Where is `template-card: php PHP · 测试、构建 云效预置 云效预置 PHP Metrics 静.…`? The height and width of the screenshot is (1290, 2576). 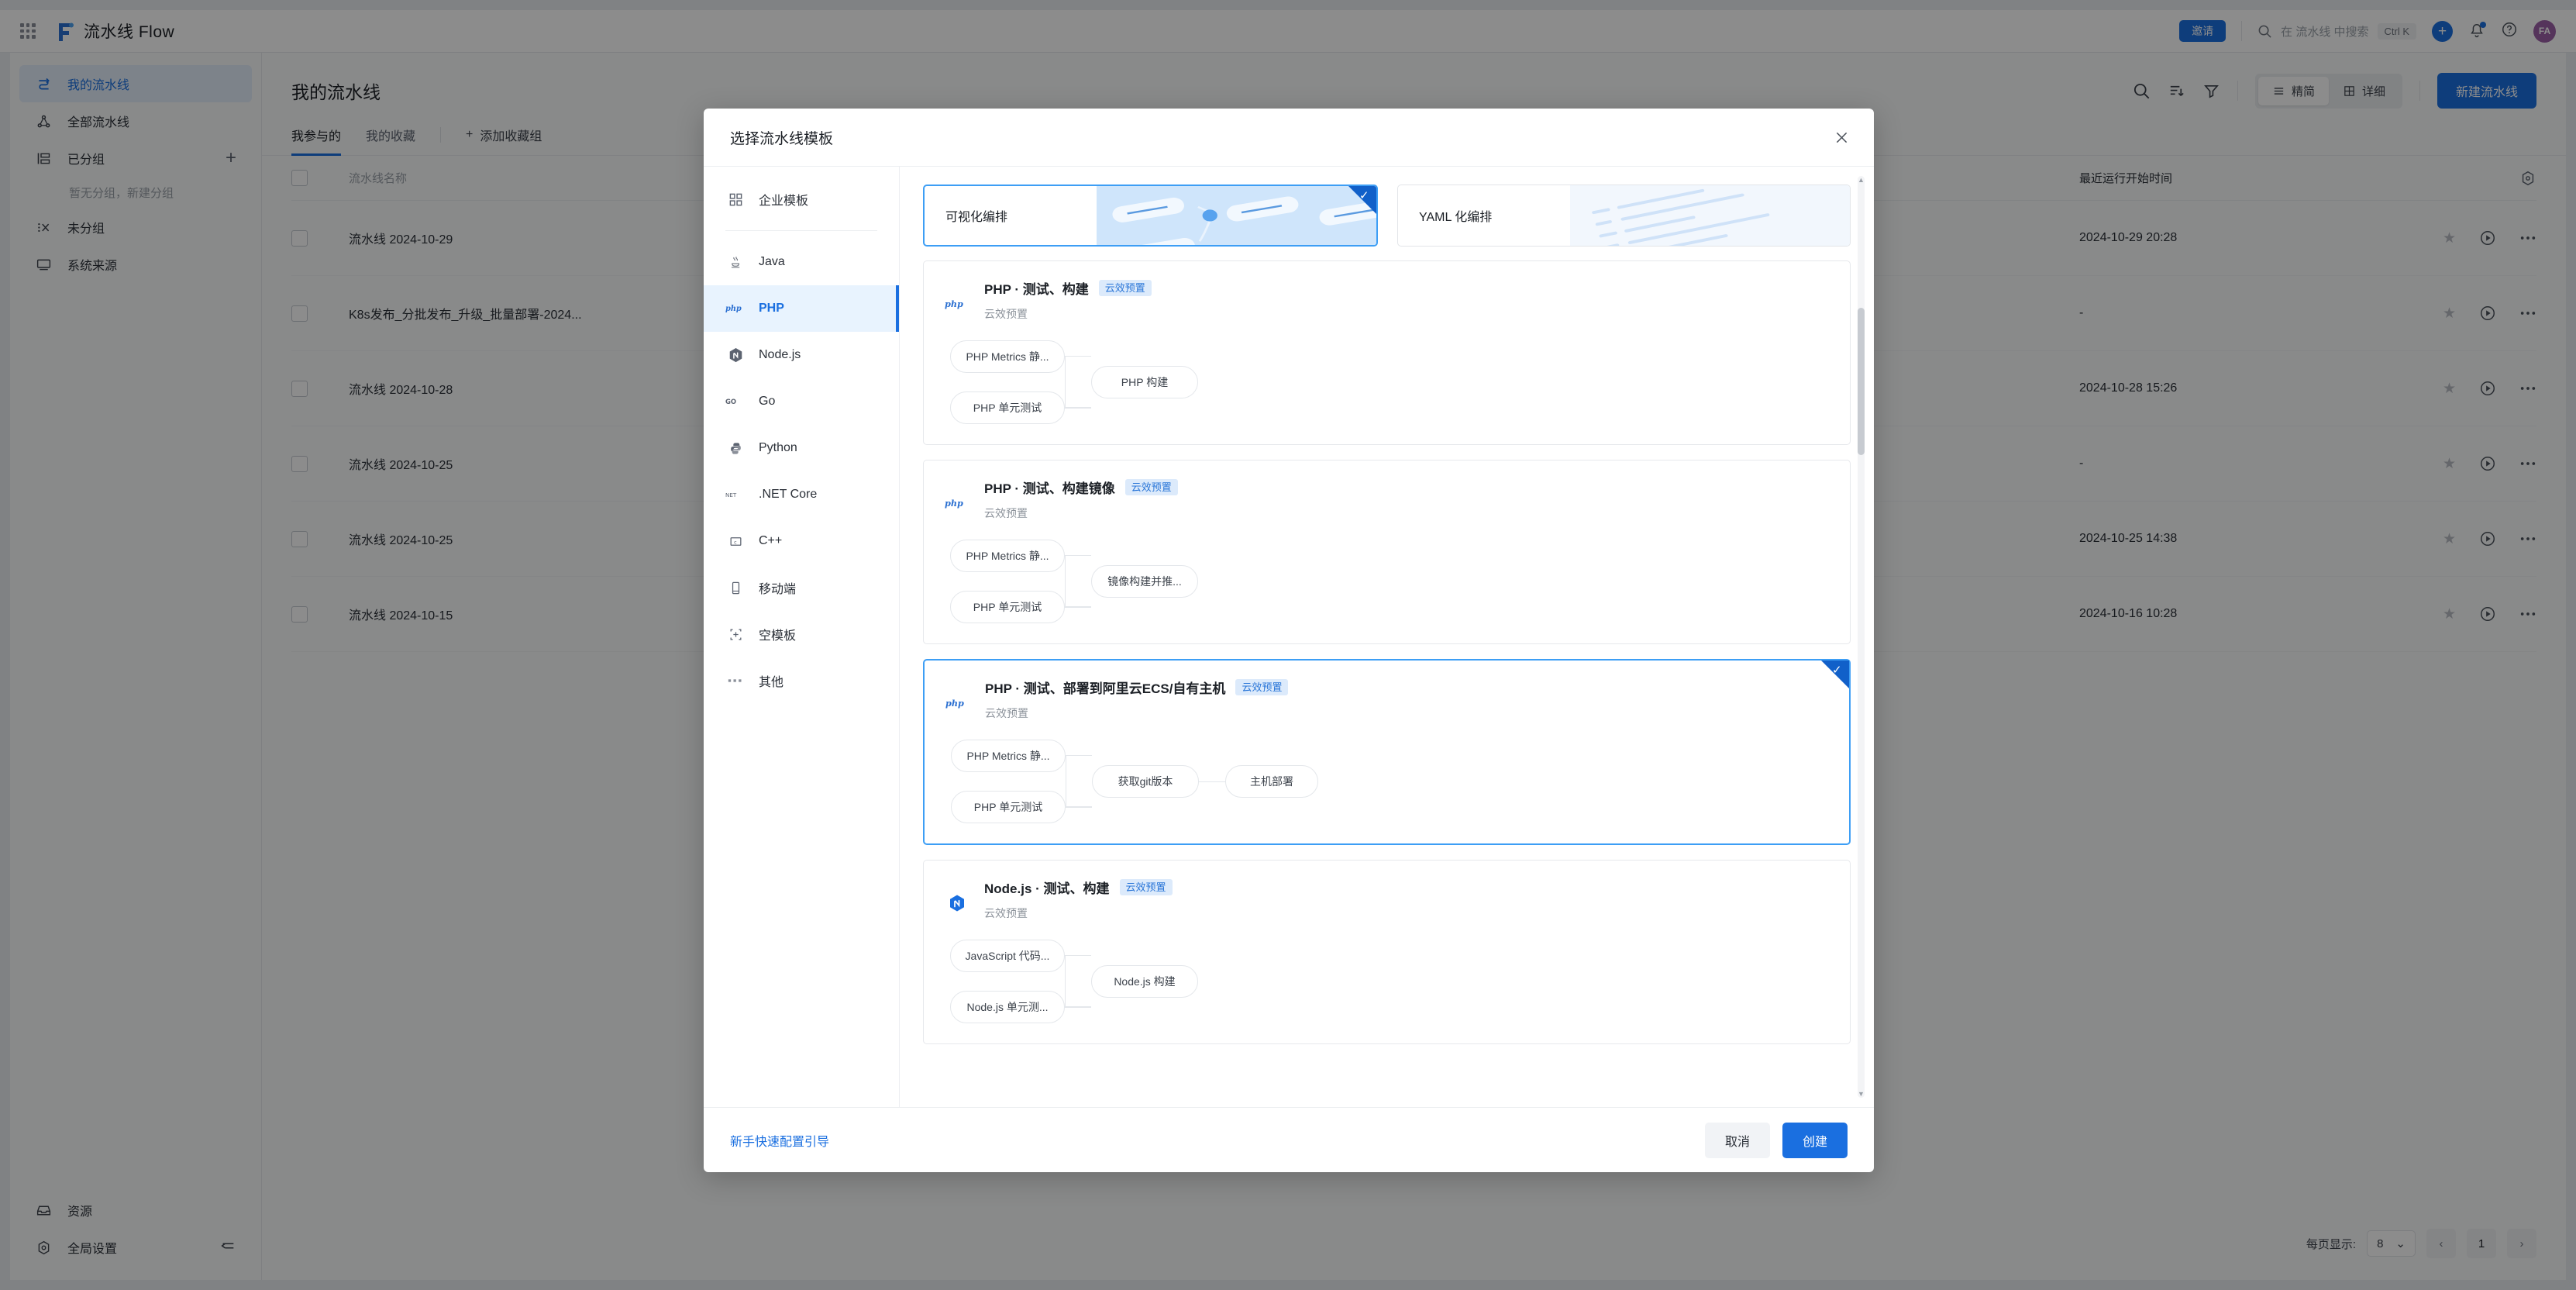
template-card: php PHP · 测试、构建 云效预置 云效预置 PHP Metrics 静.… is located at coordinates (1387, 352).